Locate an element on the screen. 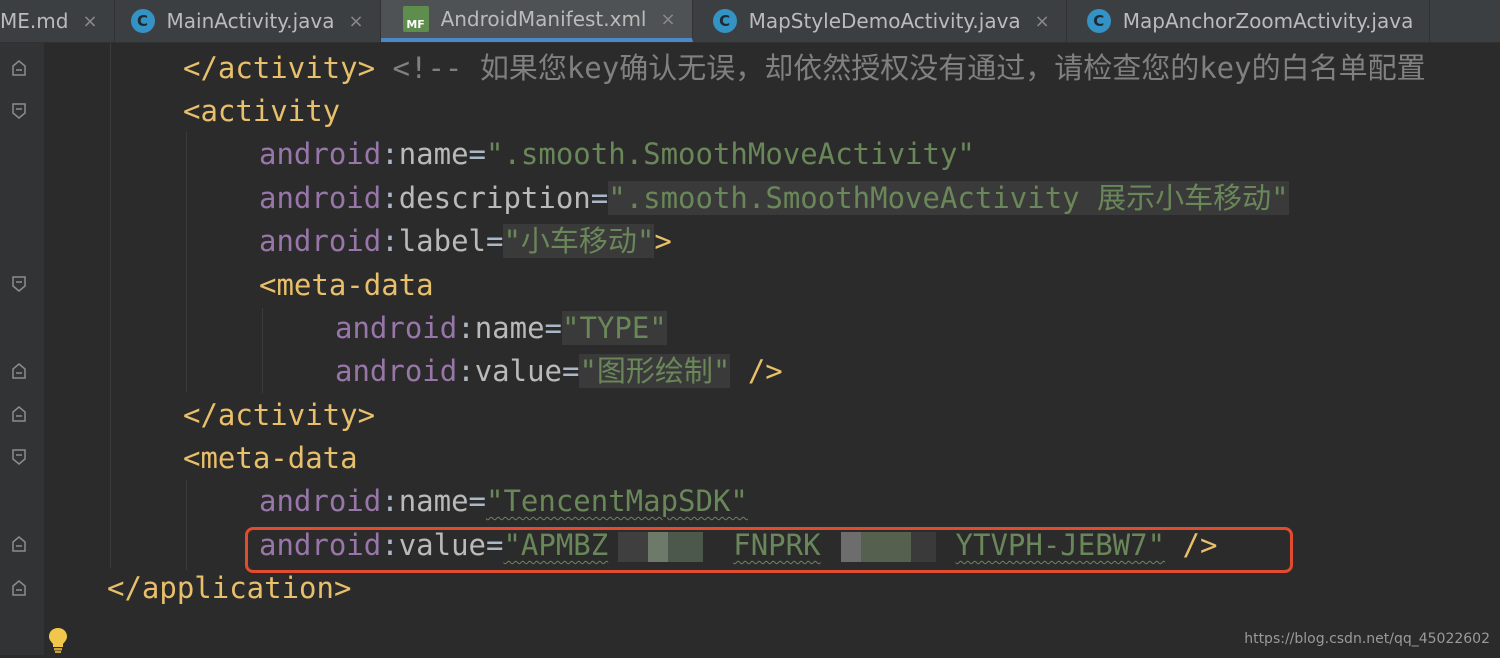  tag-close: /> is located at coordinates (756, 371).